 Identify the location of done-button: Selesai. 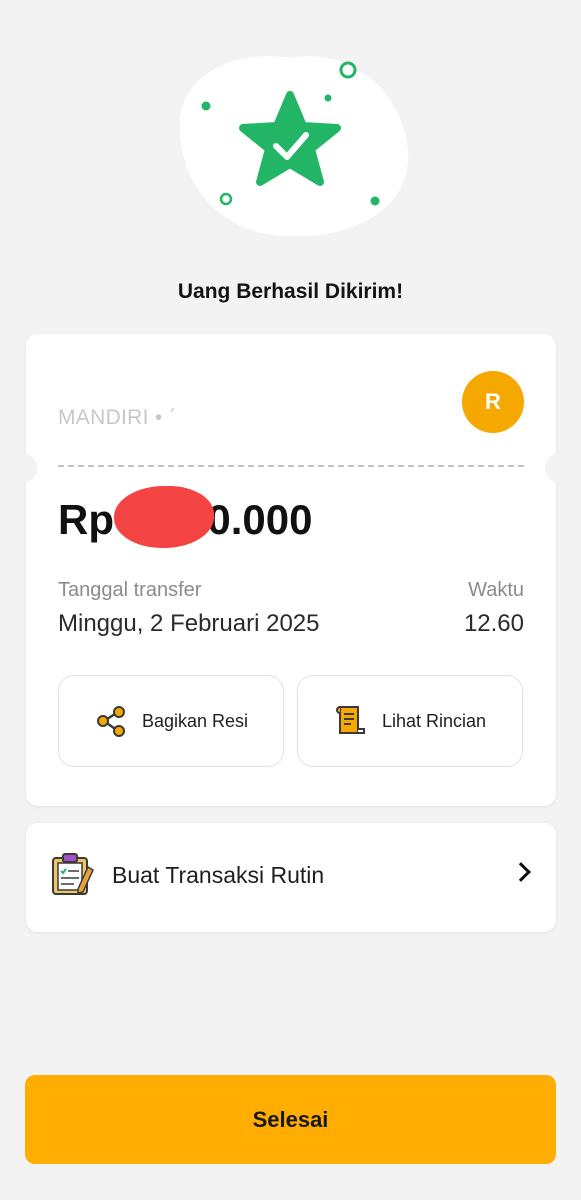
(290, 1119).